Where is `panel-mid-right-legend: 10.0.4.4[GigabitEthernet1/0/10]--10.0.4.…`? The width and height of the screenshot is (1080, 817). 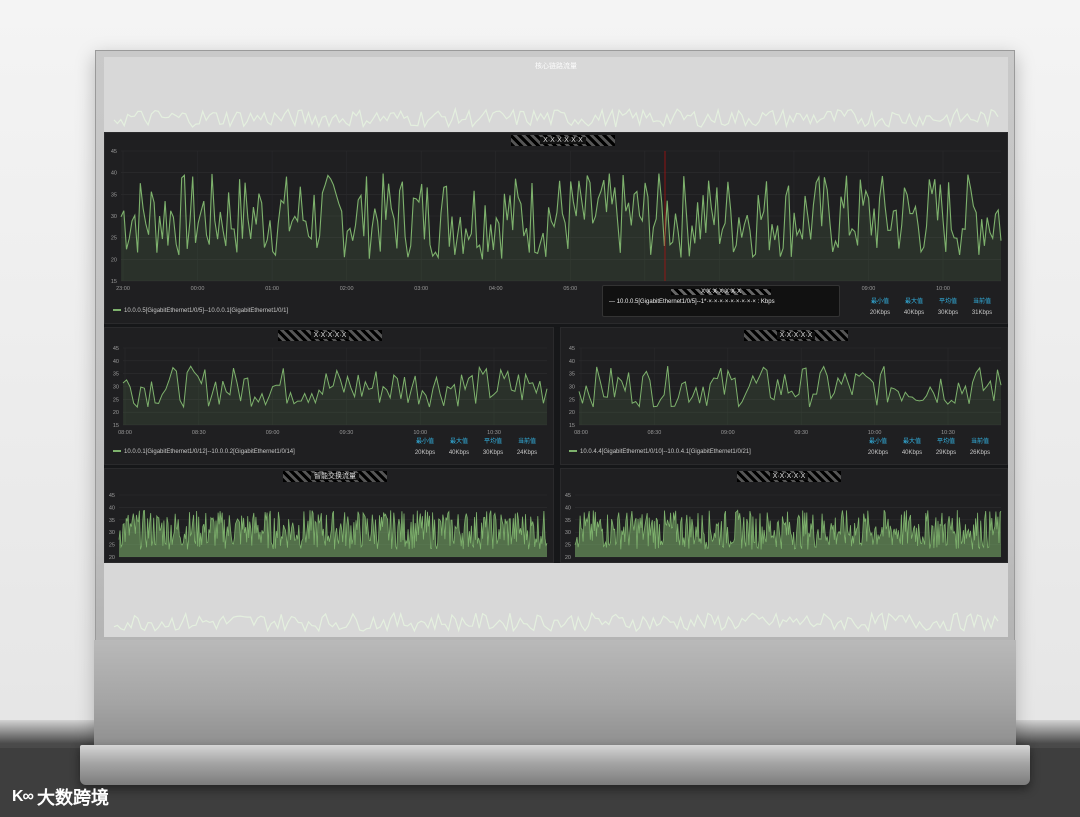
panel-mid-right-legend: 10.0.4.4[GigabitEthernet1/0/10]--10.0.4.… is located at coordinates (660, 452).